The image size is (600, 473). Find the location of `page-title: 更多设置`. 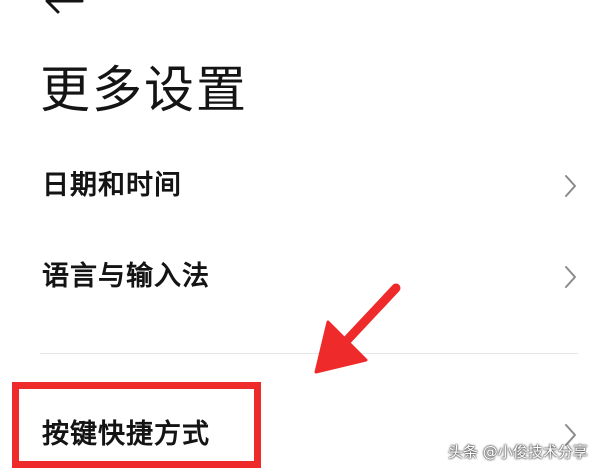

page-title: 更多设置 is located at coordinates (144, 90).